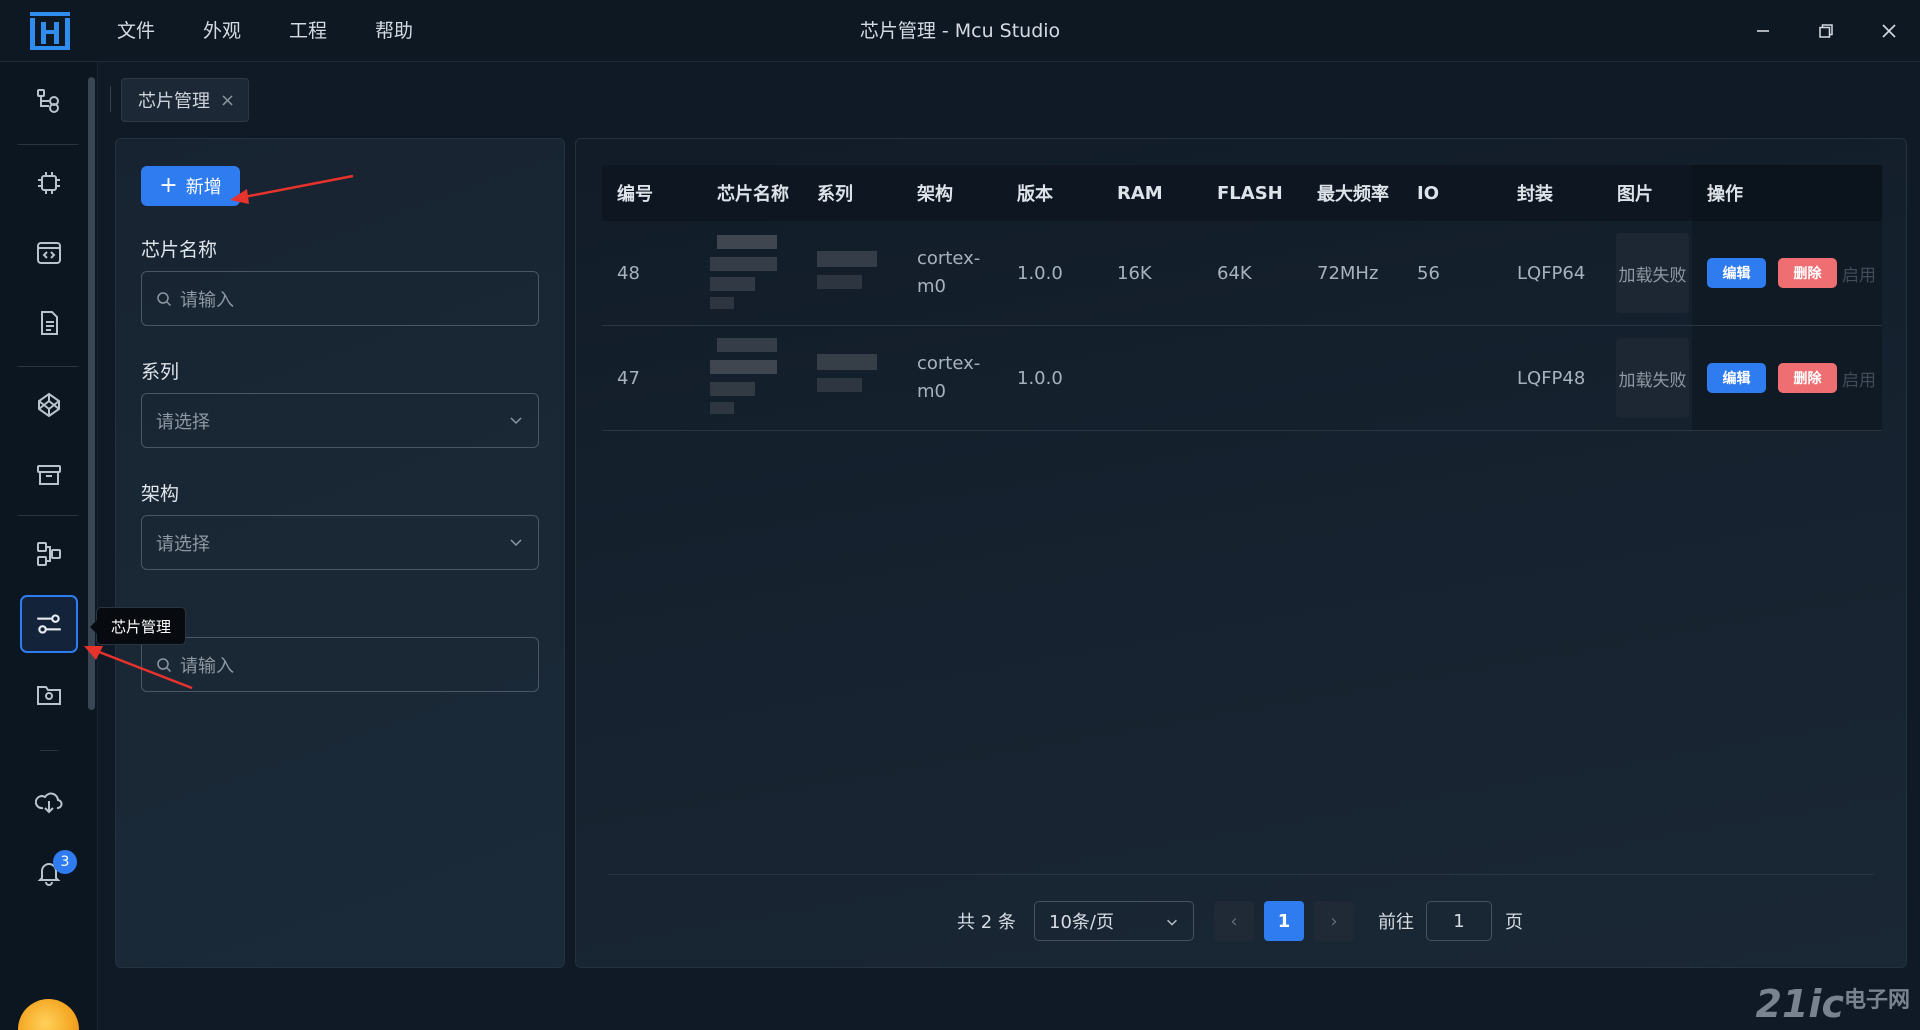 The height and width of the screenshot is (1030, 1920). What do you see at coordinates (1428, 193) in the screenshot?
I see `col-io: IO` at bounding box center [1428, 193].